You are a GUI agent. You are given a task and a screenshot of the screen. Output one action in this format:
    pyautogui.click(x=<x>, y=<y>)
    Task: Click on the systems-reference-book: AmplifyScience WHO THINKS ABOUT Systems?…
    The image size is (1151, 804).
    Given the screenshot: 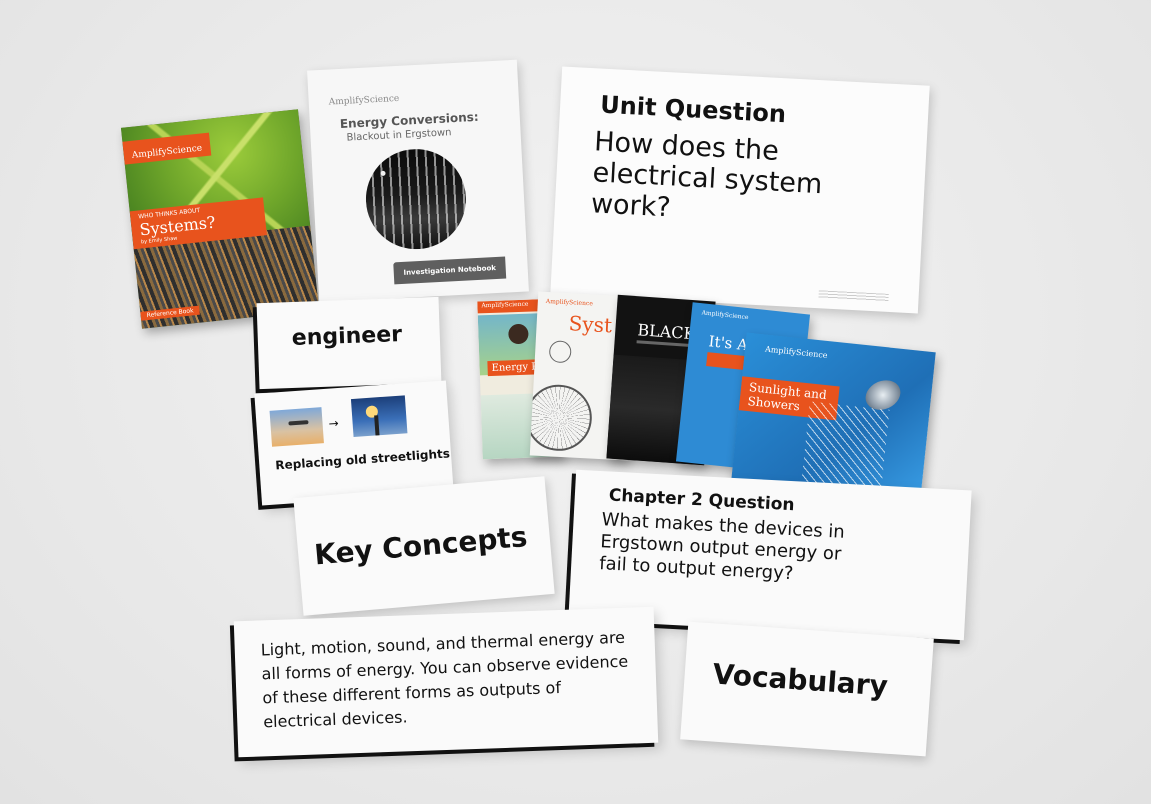 What is the action you would take?
    pyautogui.click(x=220, y=219)
    